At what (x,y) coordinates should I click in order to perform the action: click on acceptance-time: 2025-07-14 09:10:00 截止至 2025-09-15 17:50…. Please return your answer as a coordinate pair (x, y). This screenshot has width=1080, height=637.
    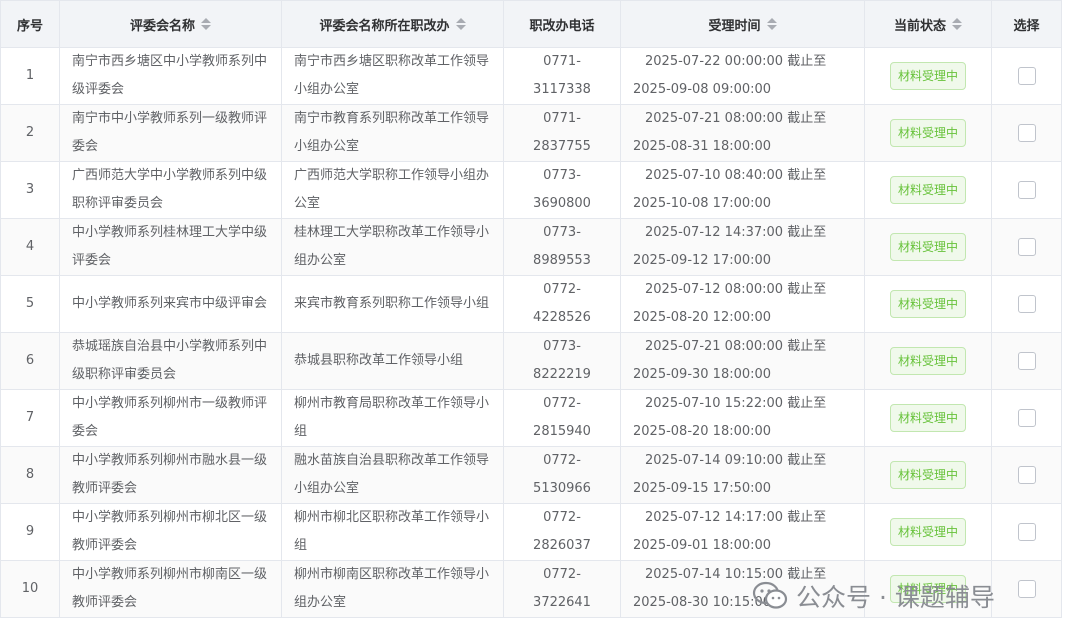
    Looking at the image, I should click on (742, 475).